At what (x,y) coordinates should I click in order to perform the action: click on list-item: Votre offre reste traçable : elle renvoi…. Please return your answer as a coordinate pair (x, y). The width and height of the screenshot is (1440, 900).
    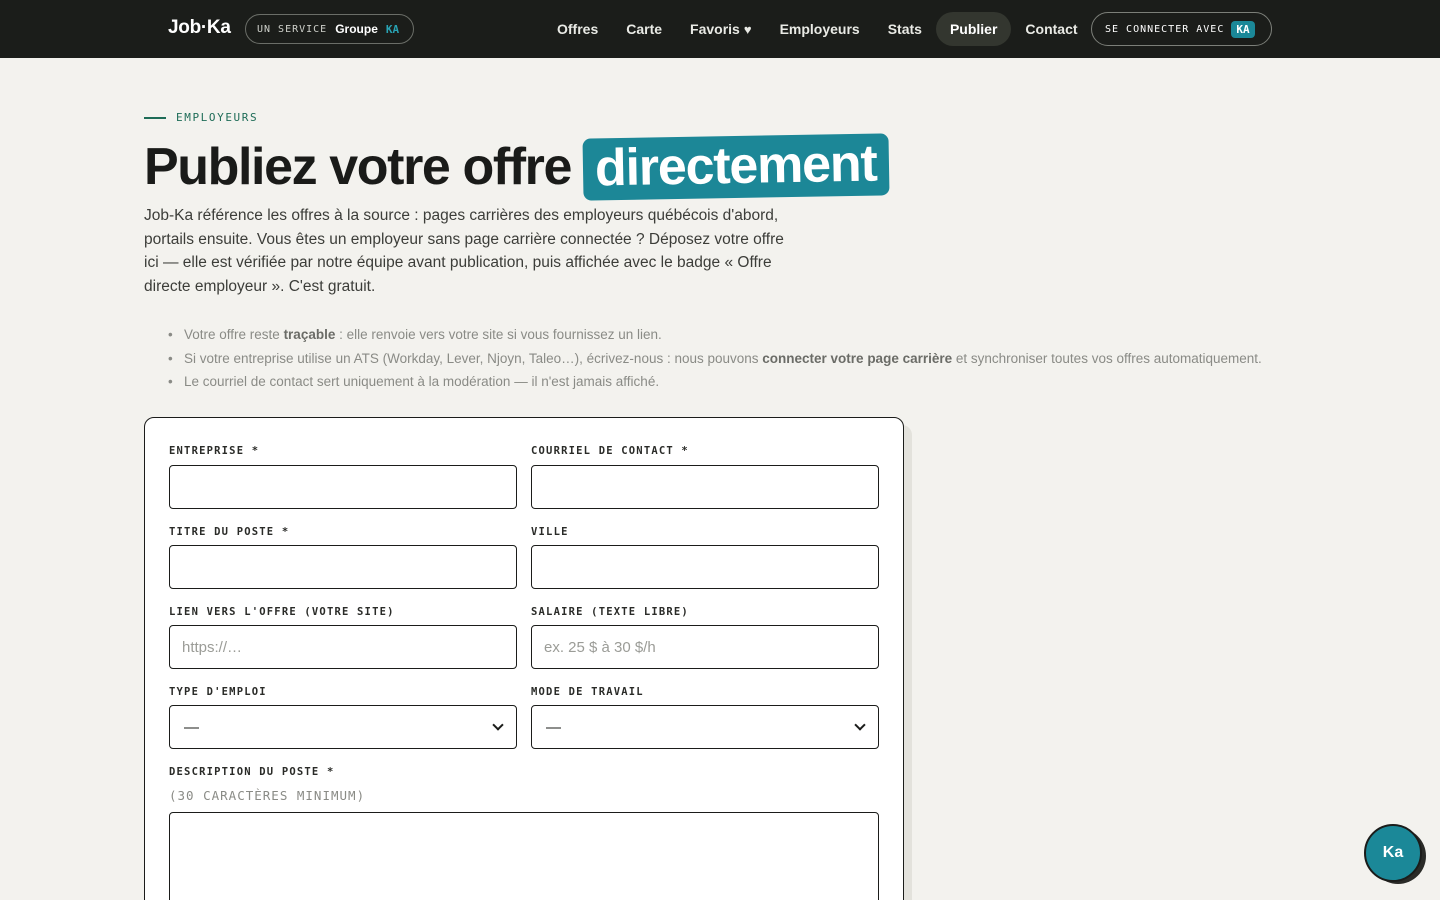
    Looking at the image, I should click on (715, 335).